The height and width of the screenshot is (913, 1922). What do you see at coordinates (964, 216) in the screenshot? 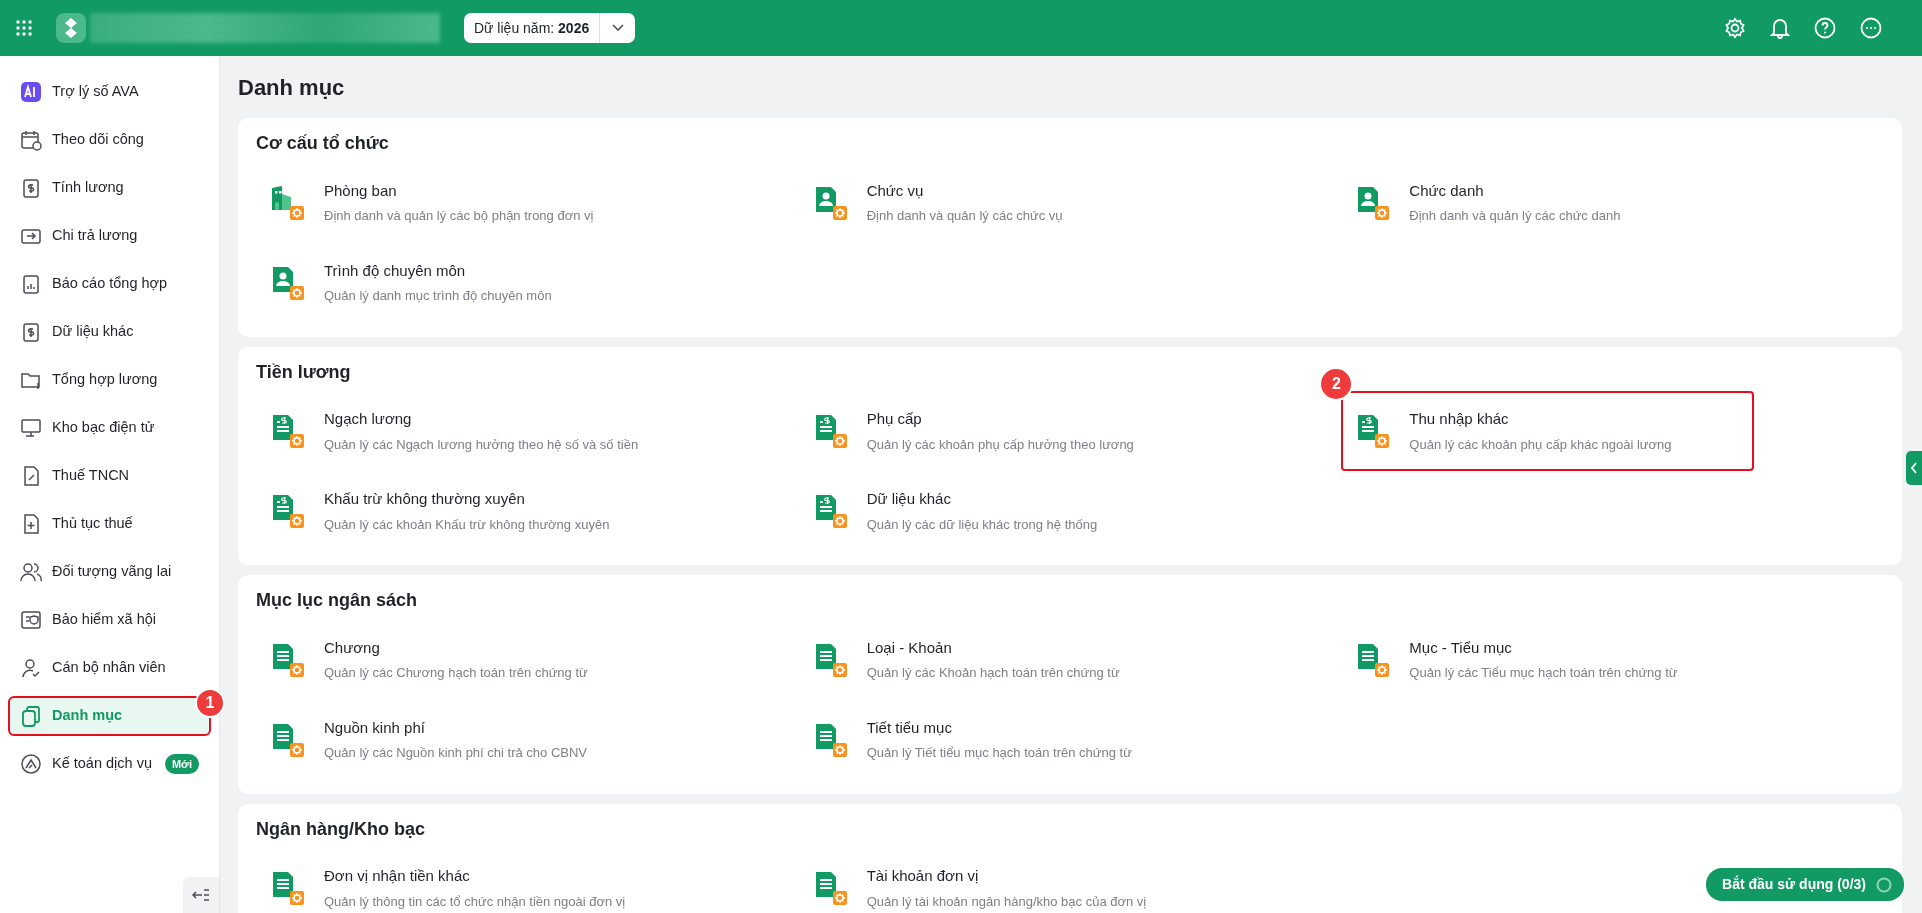
I see `item-description: Định danh và quản lý các chức vụ` at bounding box center [964, 216].